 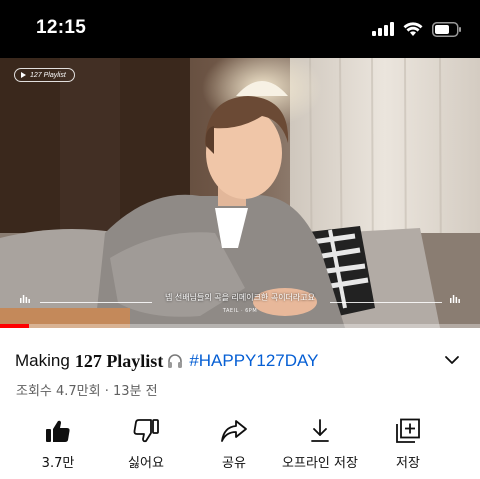 What do you see at coordinates (234, 448) in the screenshot?
I see `share-button: 공유` at bounding box center [234, 448].